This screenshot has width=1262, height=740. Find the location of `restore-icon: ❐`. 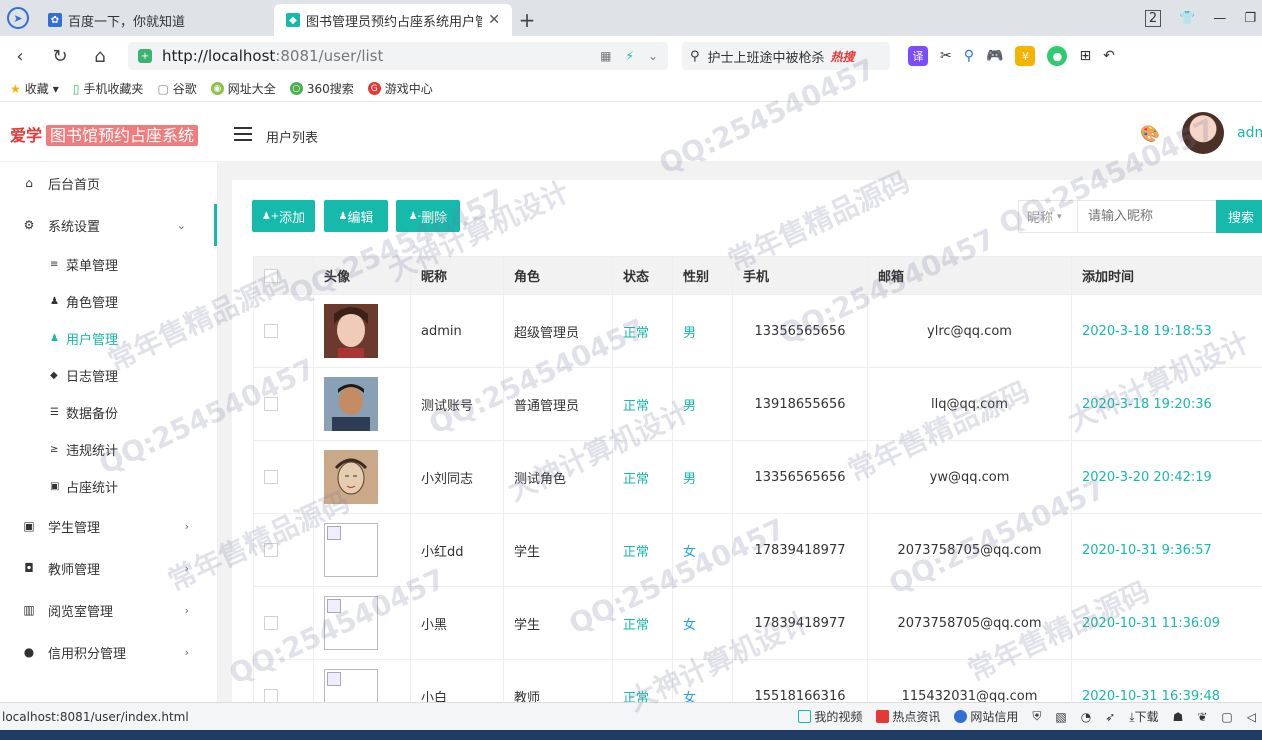

restore-icon: ❐ is located at coordinates (1250, 18).